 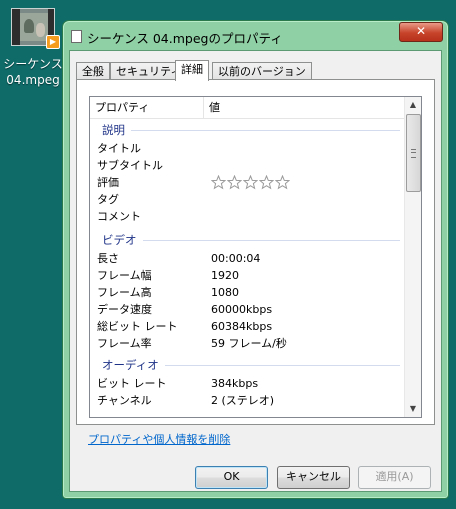 What do you see at coordinates (247, 292) in the screenshot?
I see `list-item: フレーム高 1080` at bounding box center [247, 292].